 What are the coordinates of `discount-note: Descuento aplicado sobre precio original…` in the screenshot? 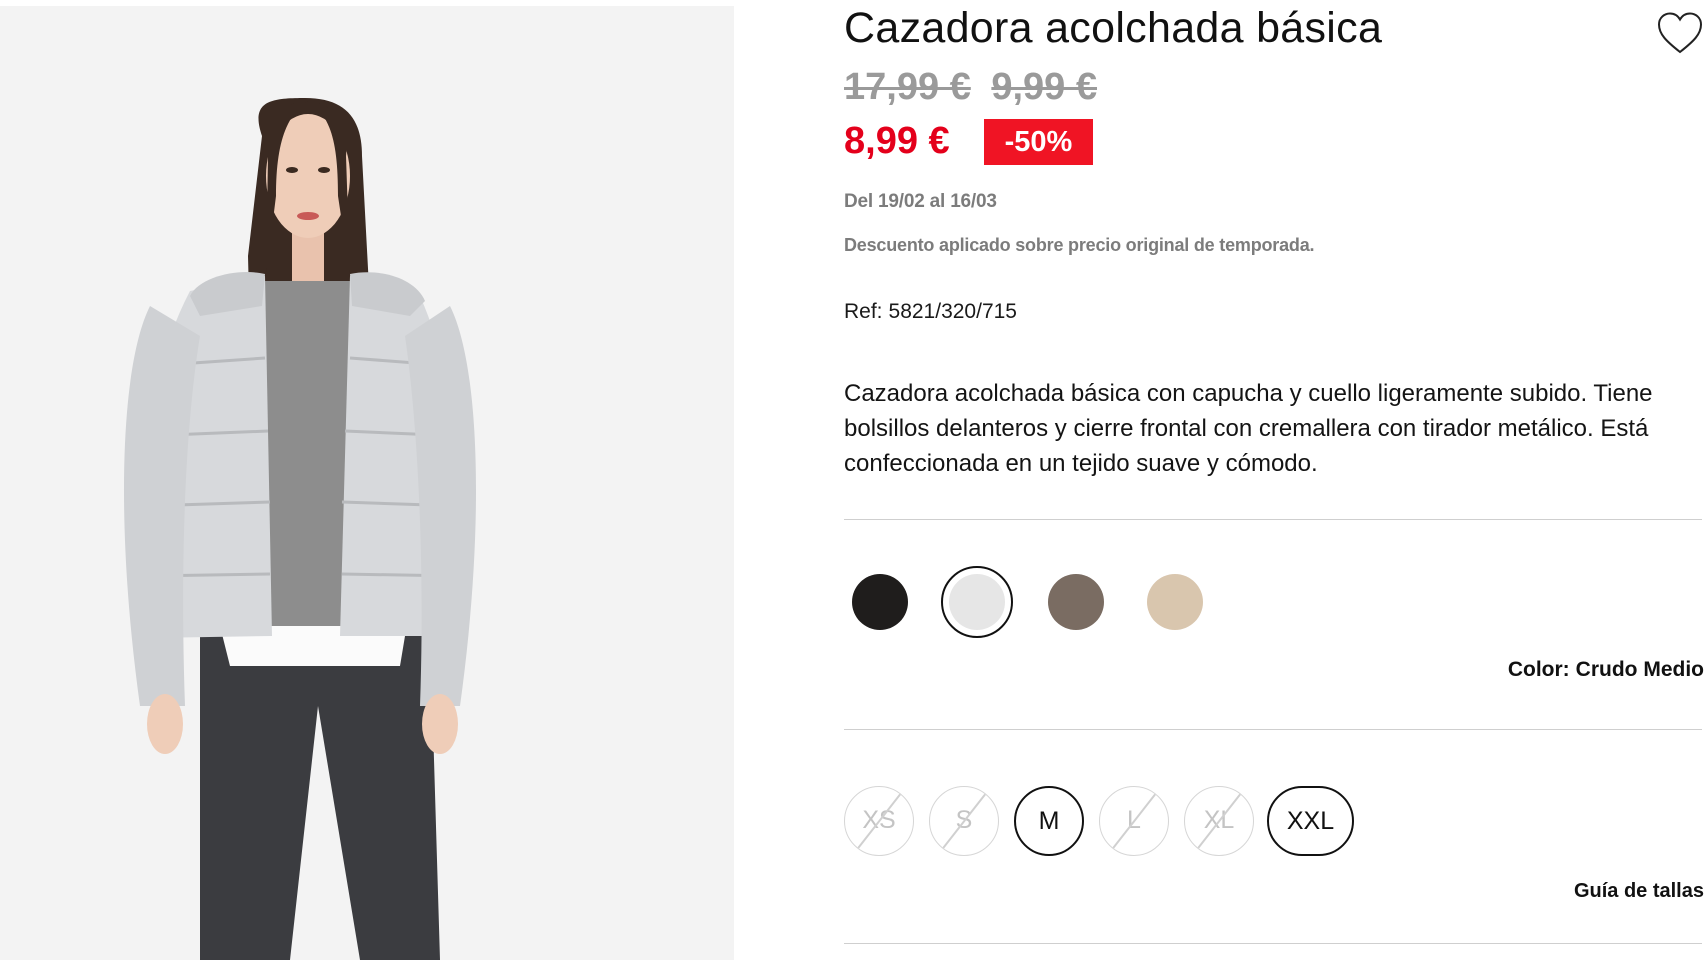 It's located at (1079, 245).